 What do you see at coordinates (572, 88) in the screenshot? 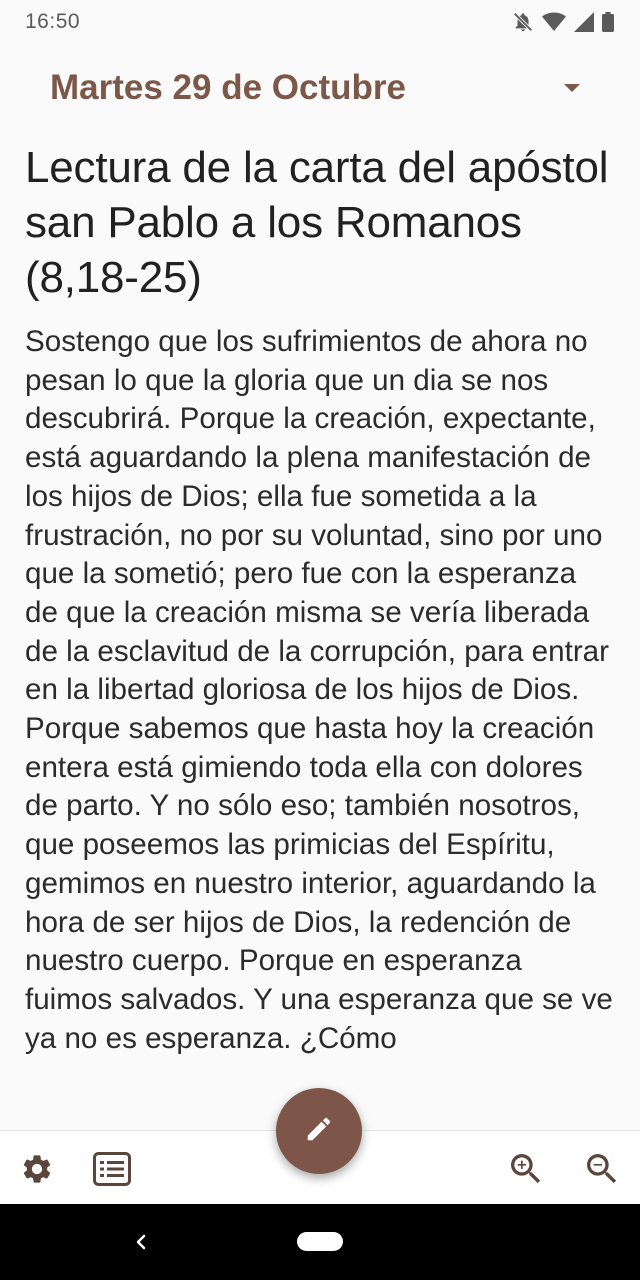
I see `chevron-down-icon` at bounding box center [572, 88].